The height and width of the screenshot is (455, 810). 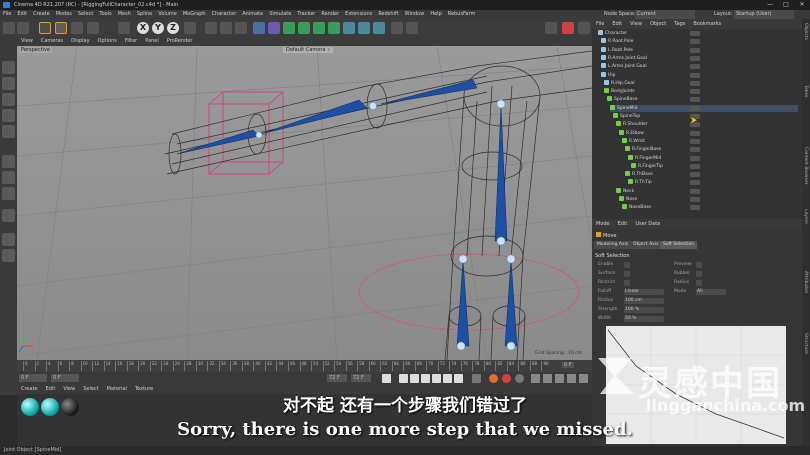 I want to click on menu-character: Character, so click(x=224, y=14).